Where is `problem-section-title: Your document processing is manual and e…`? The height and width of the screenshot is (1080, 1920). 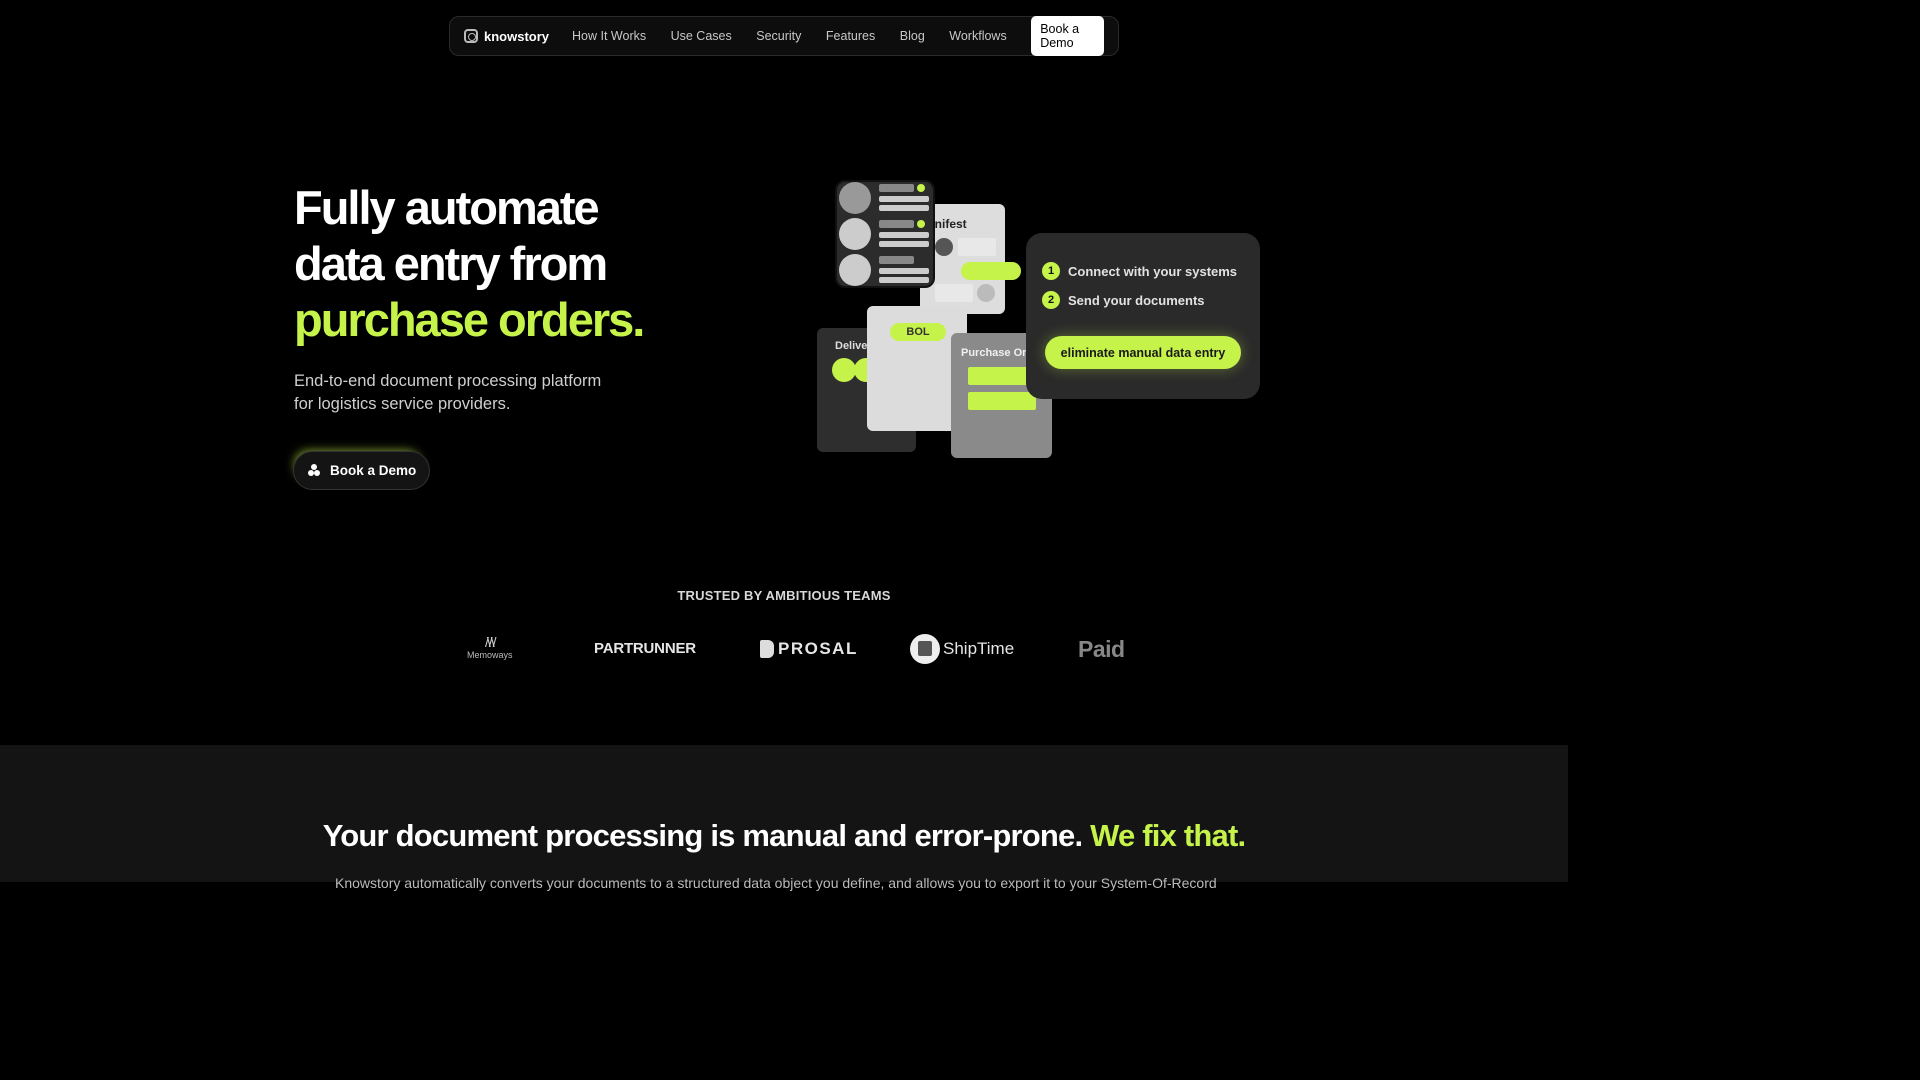
problem-section-title: Your document processing is manual and e… is located at coordinates (784, 836).